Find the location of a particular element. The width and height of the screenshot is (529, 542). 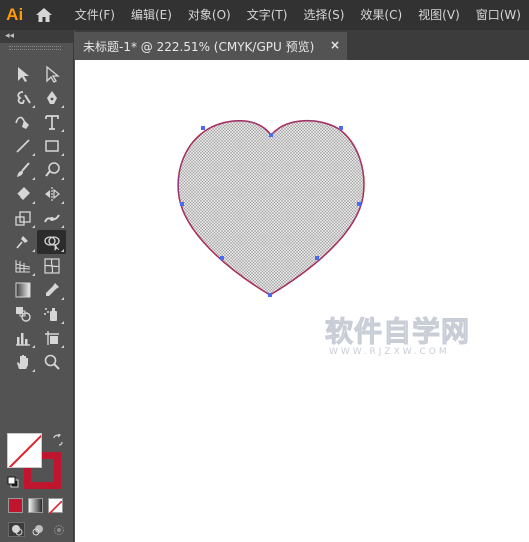

menu-select: 选择(S) is located at coordinates (323, 15).